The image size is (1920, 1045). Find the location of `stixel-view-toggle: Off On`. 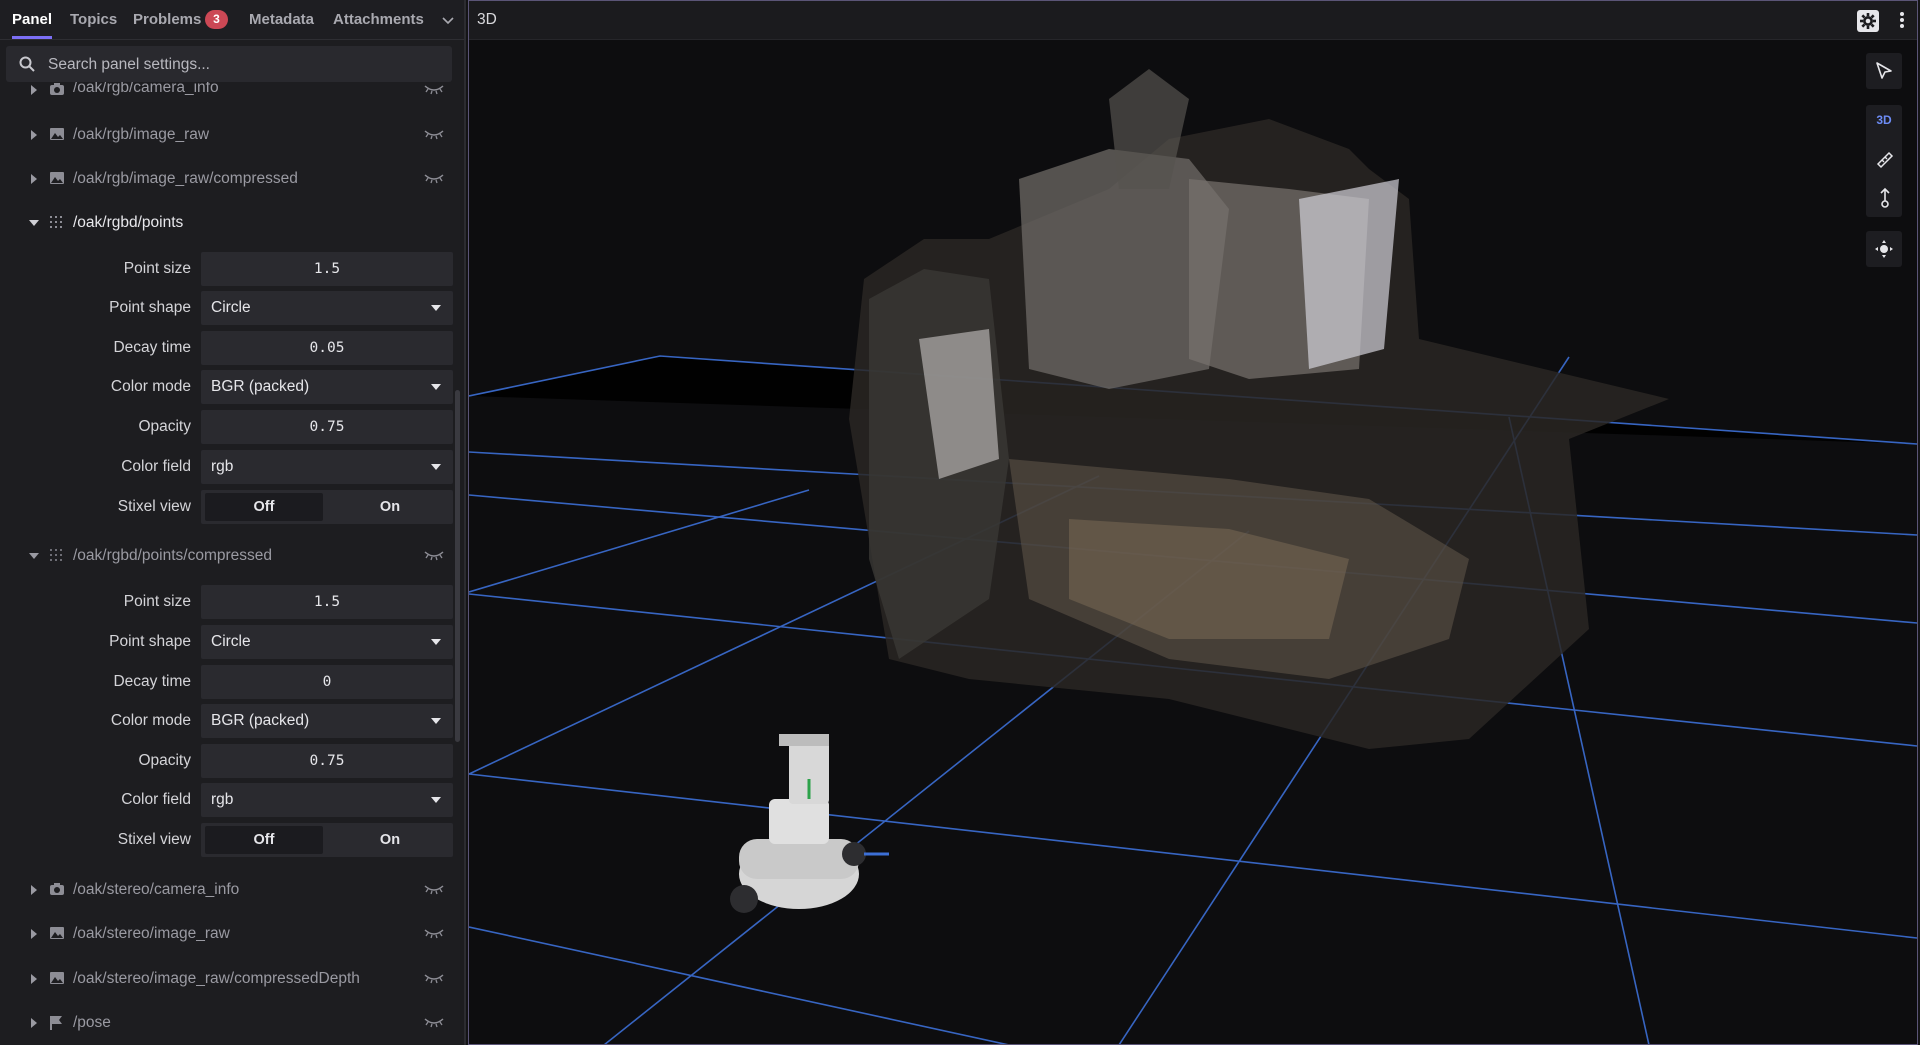

stixel-view-toggle: Off On is located at coordinates (327, 507).